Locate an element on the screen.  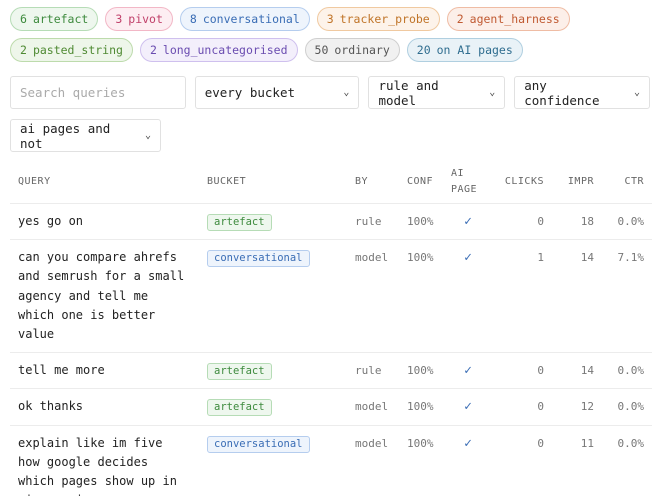
header-query: QUERY is located at coordinates (104, 181).